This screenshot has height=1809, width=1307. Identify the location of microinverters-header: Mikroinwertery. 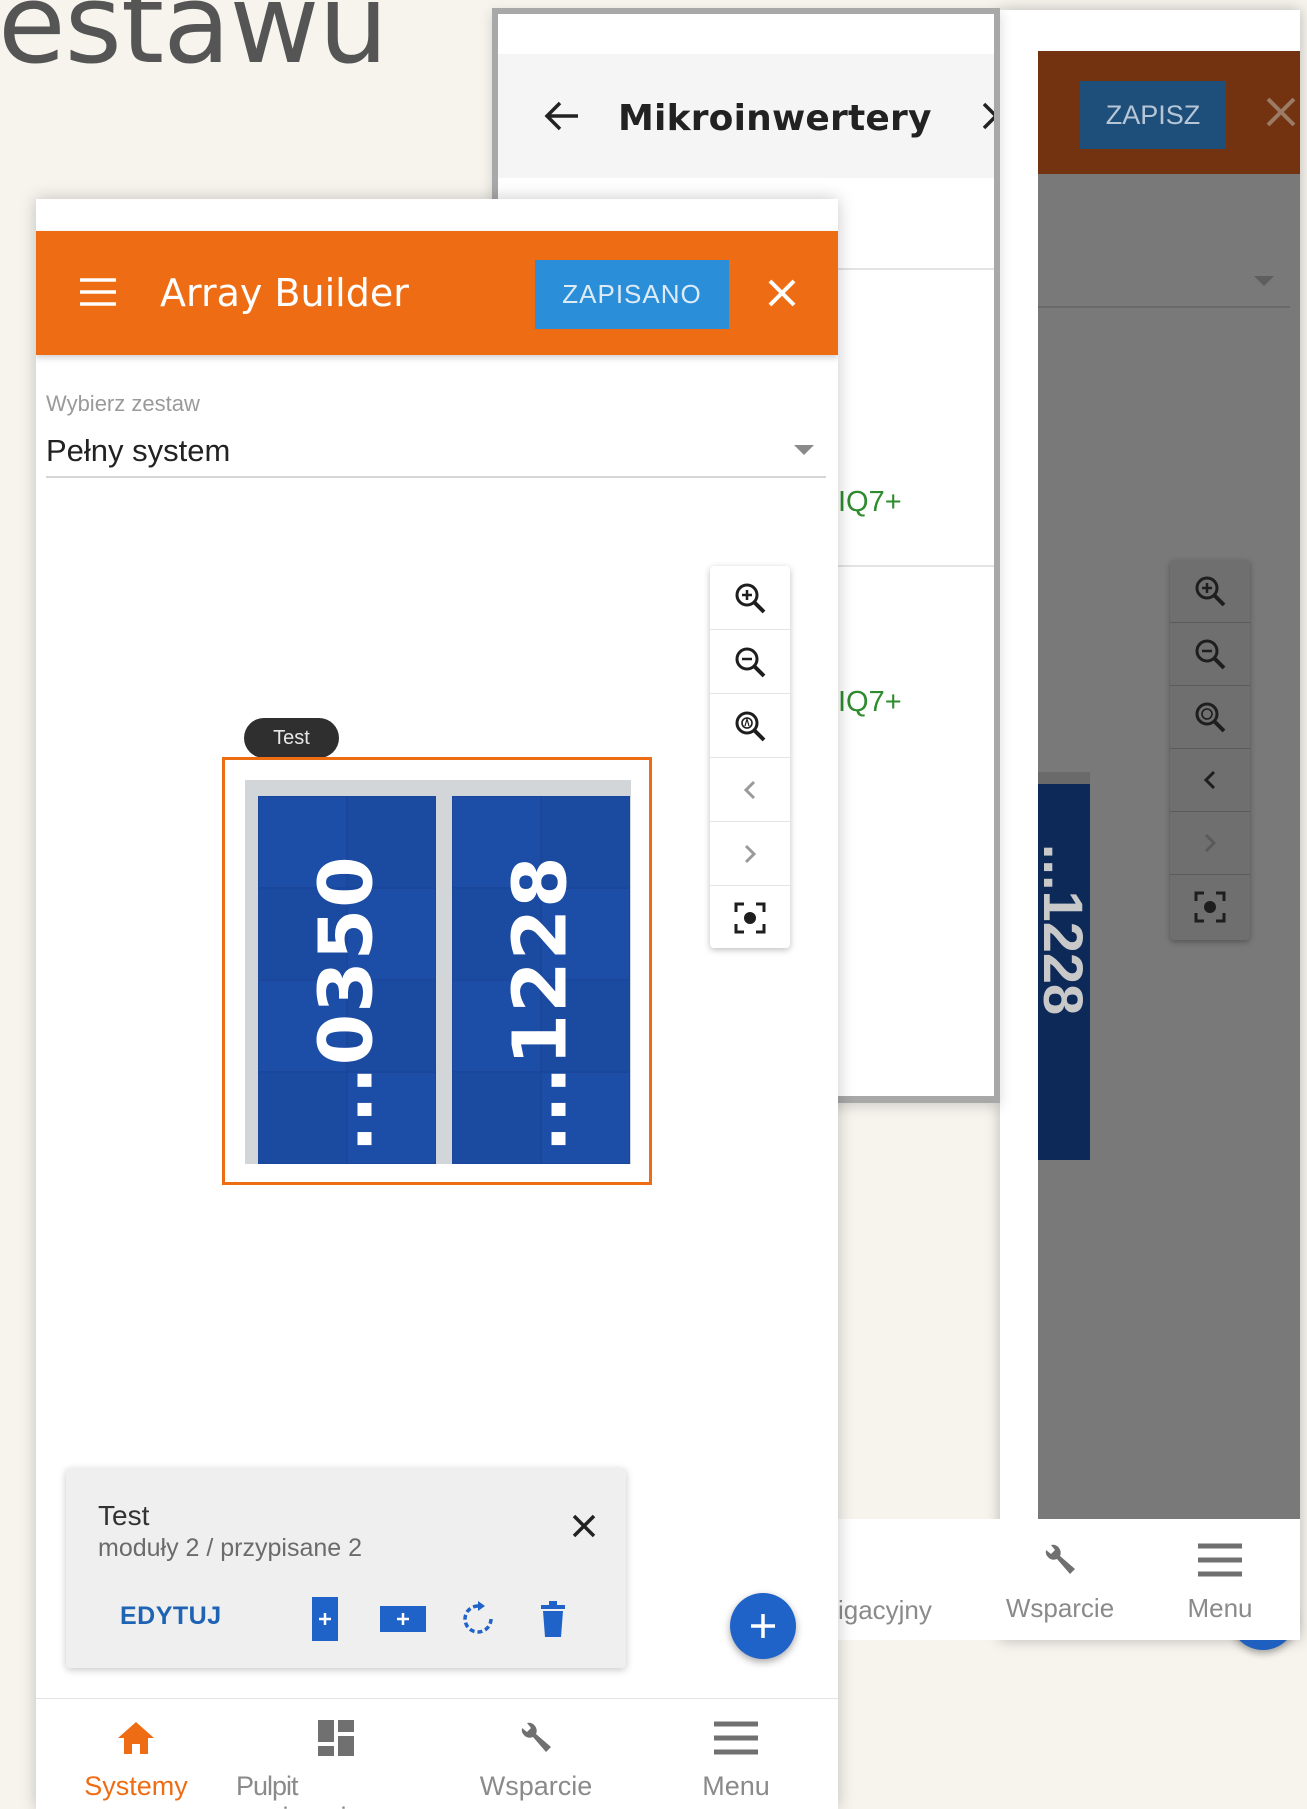
(746, 116).